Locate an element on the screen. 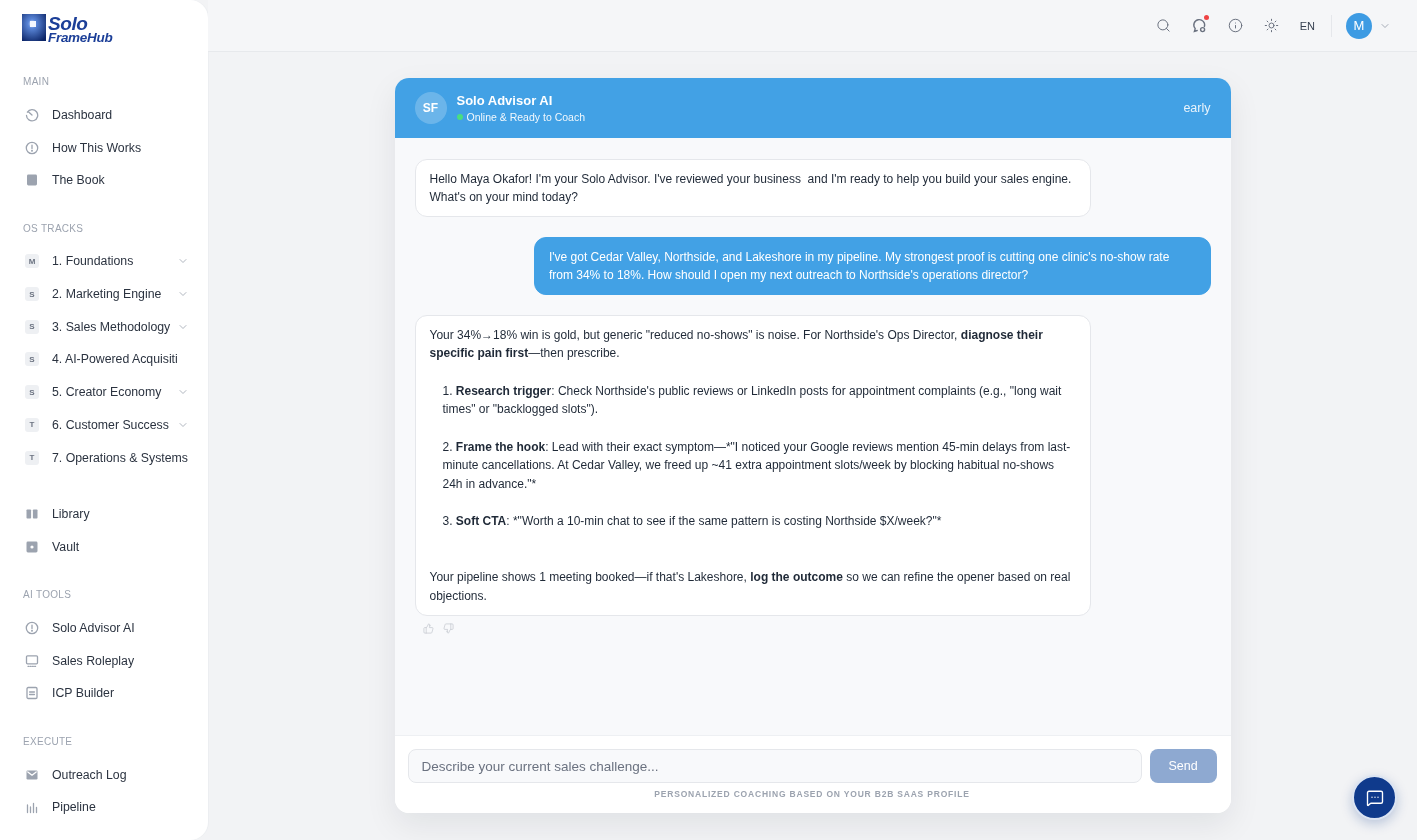 This screenshot has width=1417, height=840. chat-icon is located at coordinates (1374, 797).